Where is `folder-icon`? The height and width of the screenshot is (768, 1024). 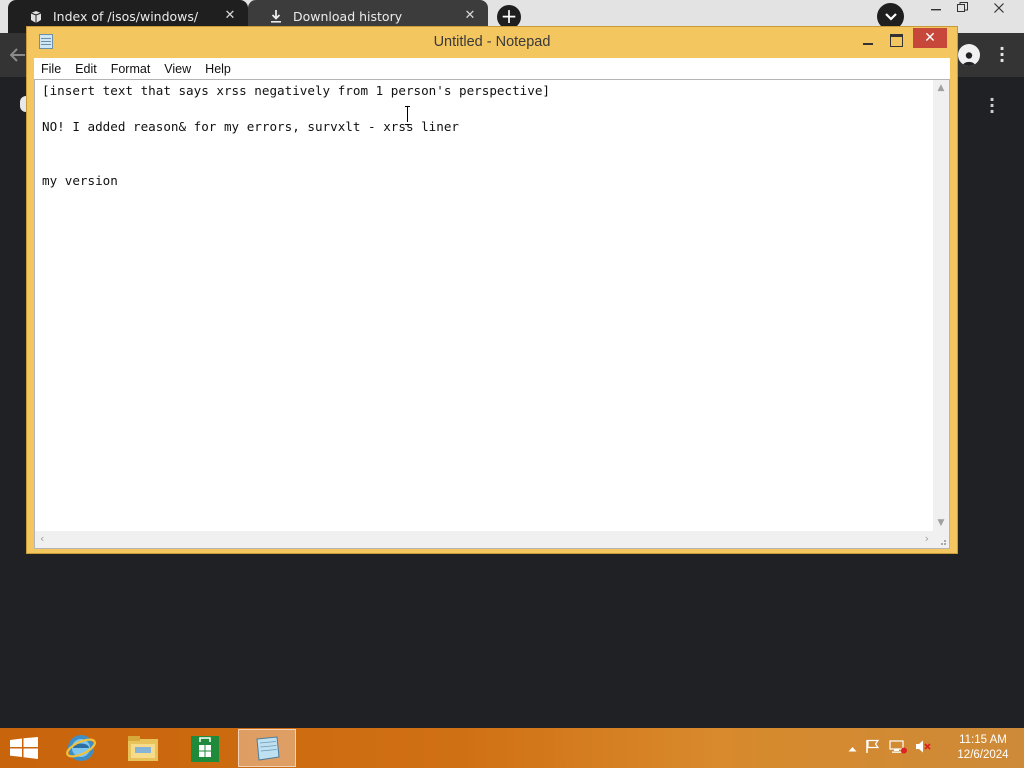 folder-icon is located at coordinates (143, 748).